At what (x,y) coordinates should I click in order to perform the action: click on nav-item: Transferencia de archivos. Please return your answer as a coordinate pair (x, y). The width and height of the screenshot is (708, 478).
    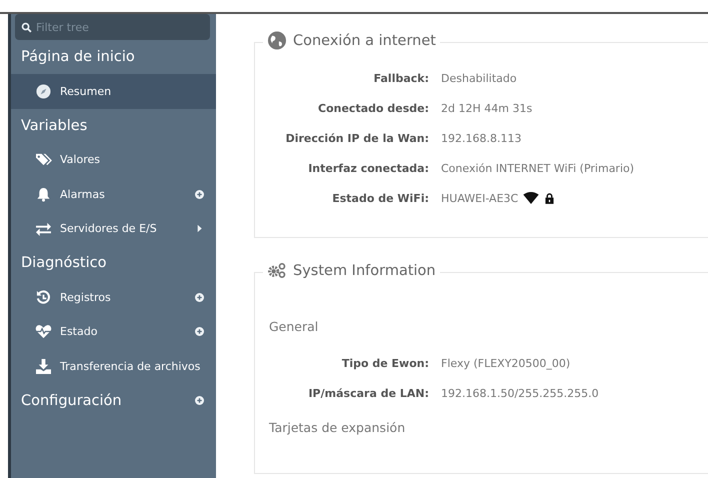
    Looking at the image, I should click on (113, 366).